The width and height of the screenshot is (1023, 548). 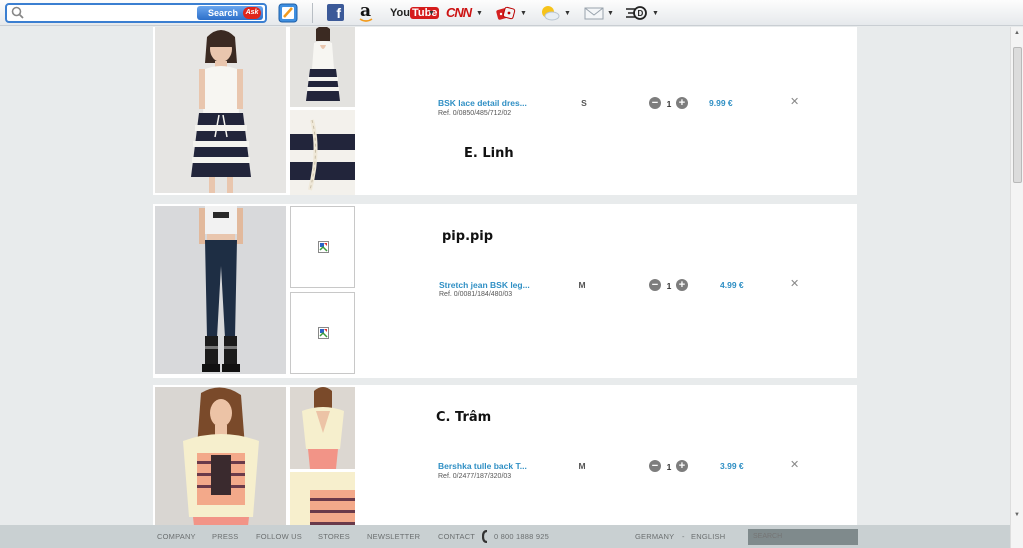 What do you see at coordinates (1017, 33) in the screenshot?
I see `scroll-up-icon: ▲` at bounding box center [1017, 33].